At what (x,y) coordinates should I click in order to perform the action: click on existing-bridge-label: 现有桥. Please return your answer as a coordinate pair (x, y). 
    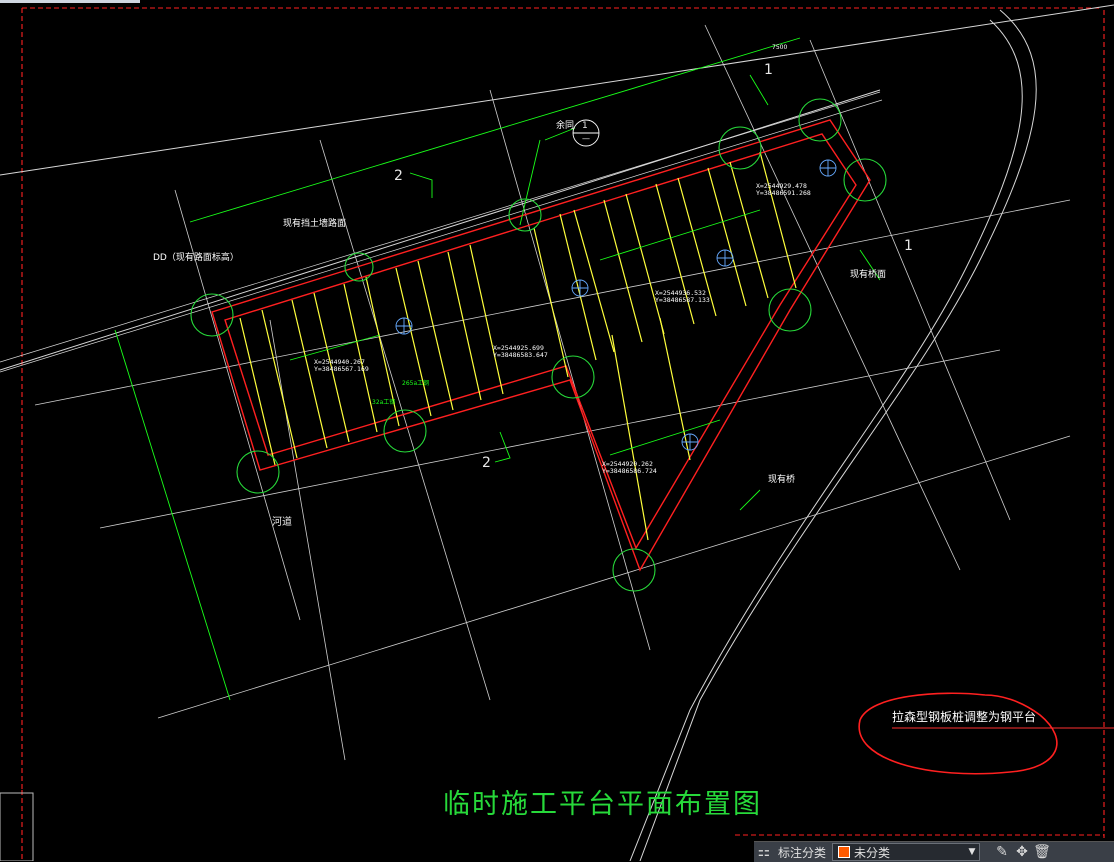
    Looking at the image, I should click on (782, 480).